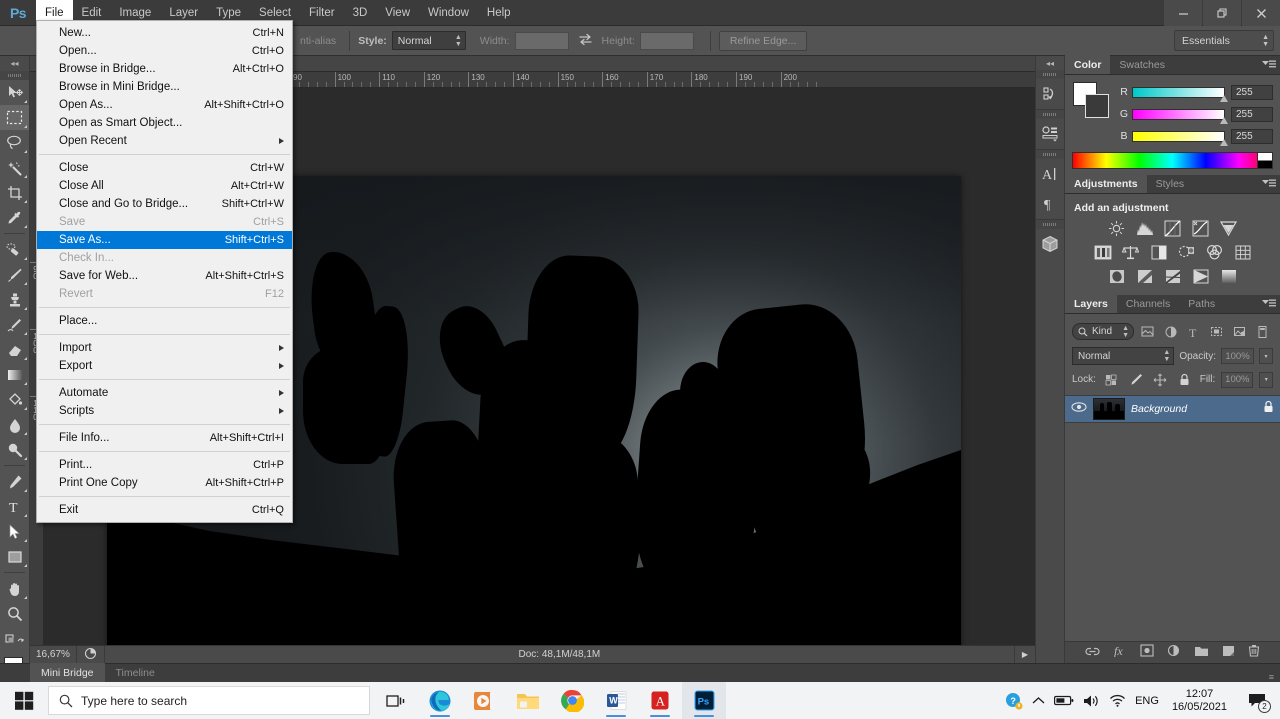  Describe the element at coordinates (585, 41) in the screenshot. I see `swap-dimensions-icon` at that location.